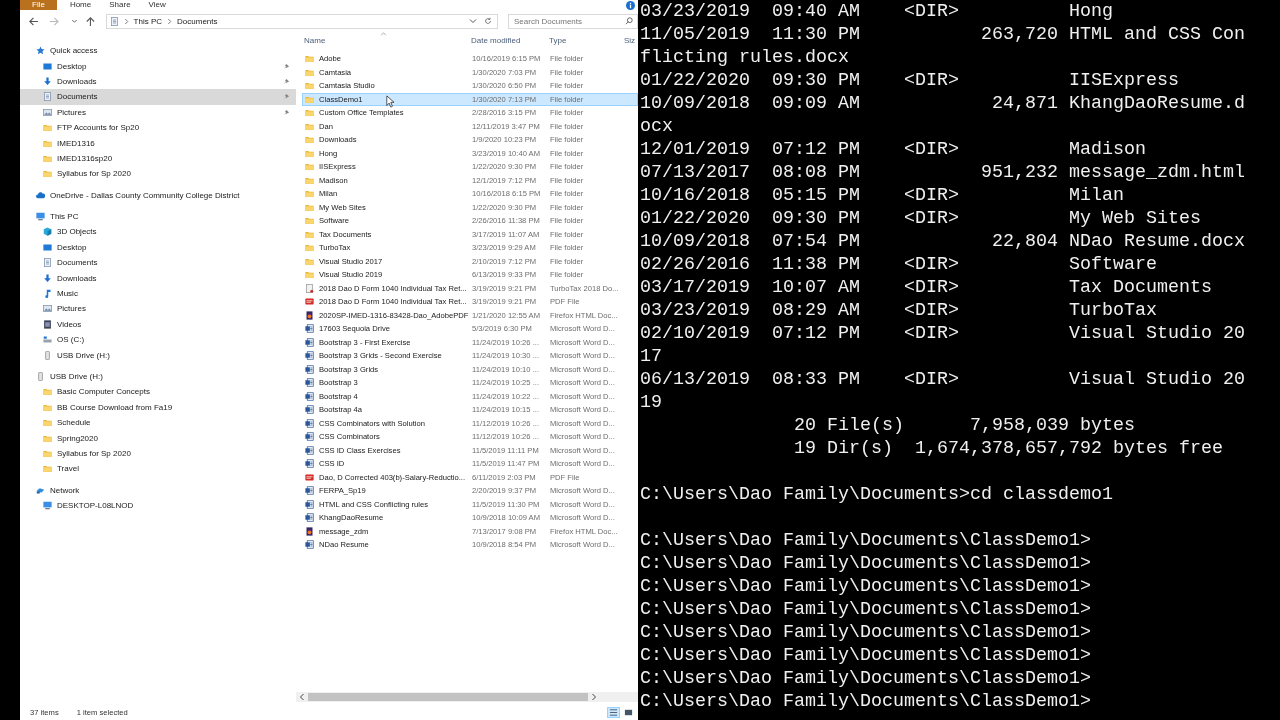  What do you see at coordinates (158, 490) in the screenshot?
I see `nav-item: Network` at bounding box center [158, 490].